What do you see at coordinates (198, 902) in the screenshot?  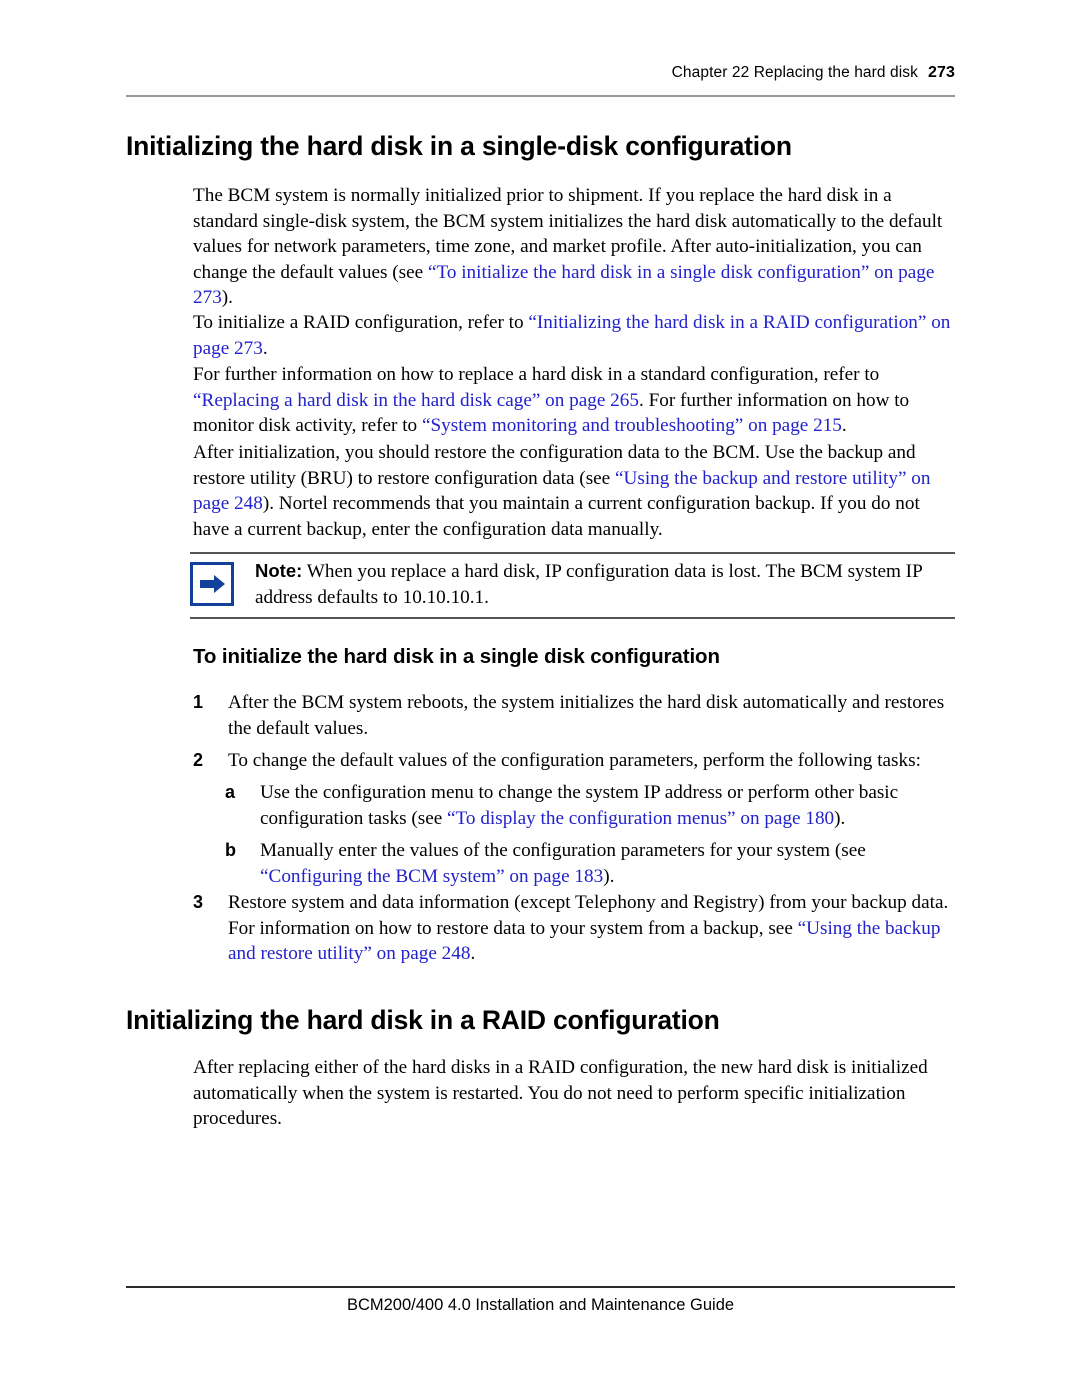 I see `step-marker: 3` at bounding box center [198, 902].